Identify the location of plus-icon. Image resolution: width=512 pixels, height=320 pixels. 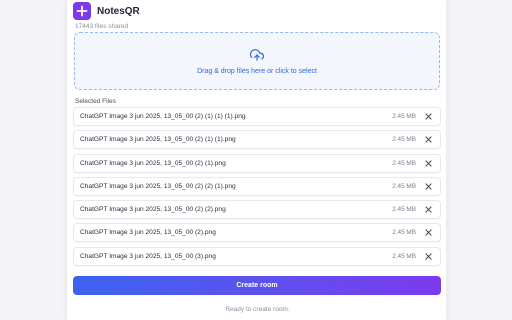
(82, 11).